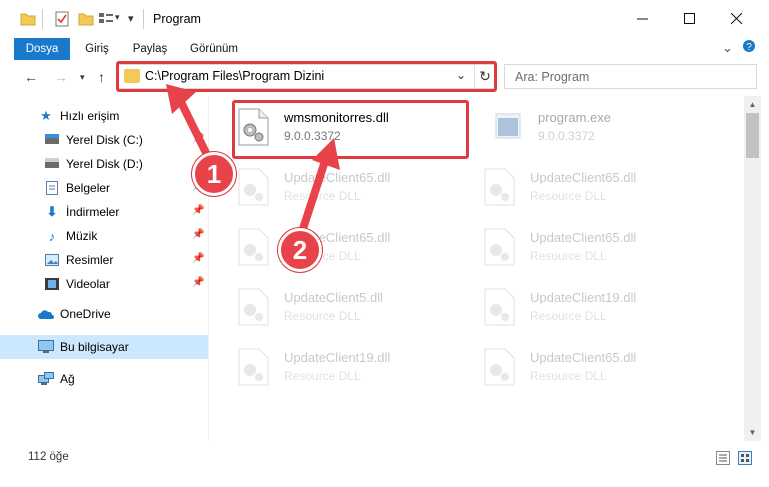  What do you see at coordinates (300, 250) in the screenshot?
I see `step-2-badge: 2` at bounding box center [300, 250].